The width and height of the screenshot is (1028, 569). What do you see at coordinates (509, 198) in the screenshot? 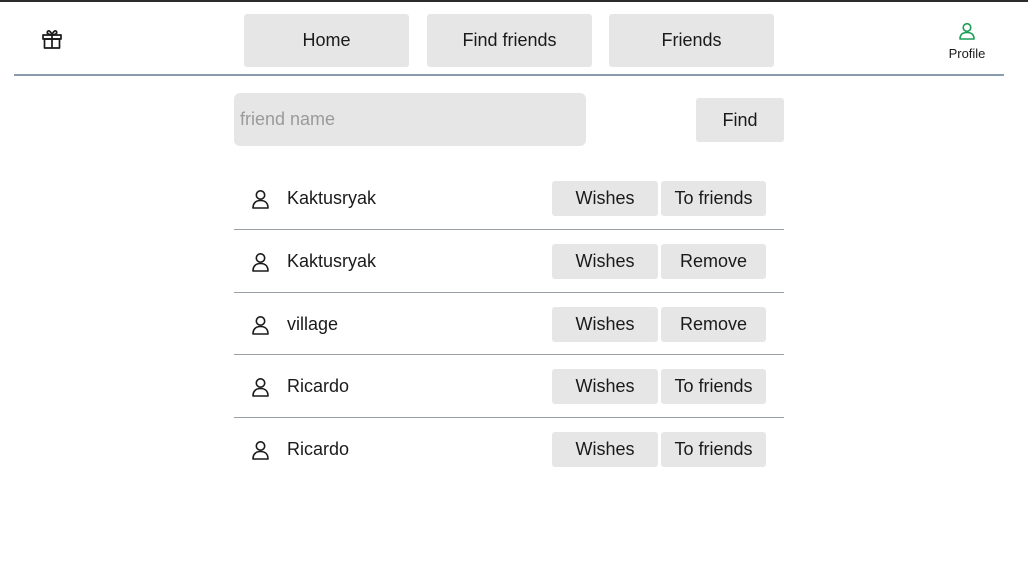
I see `list-item: Kaktusryak Wishes To friends` at bounding box center [509, 198].